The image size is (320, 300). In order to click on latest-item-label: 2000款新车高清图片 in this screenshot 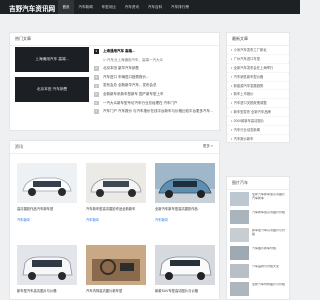, I will do `click(249, 121)`.